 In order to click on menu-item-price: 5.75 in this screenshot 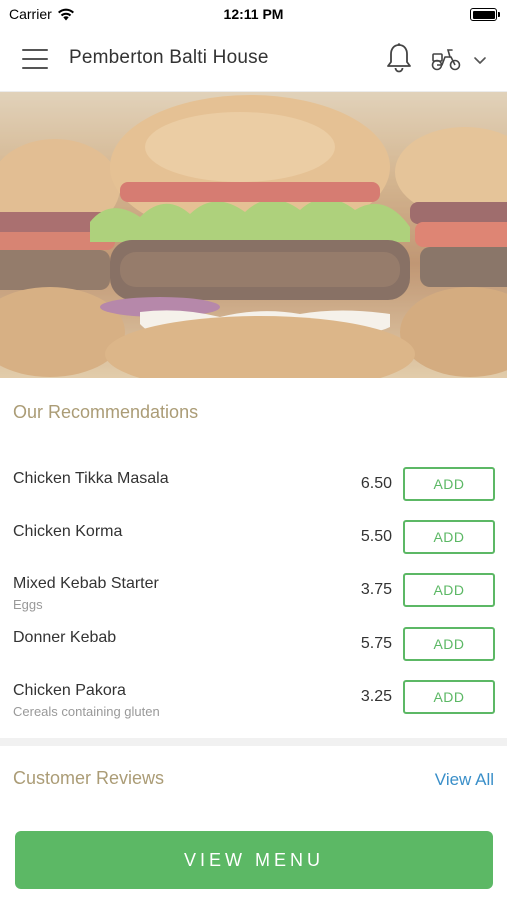, I will do `click(376, 643)`.